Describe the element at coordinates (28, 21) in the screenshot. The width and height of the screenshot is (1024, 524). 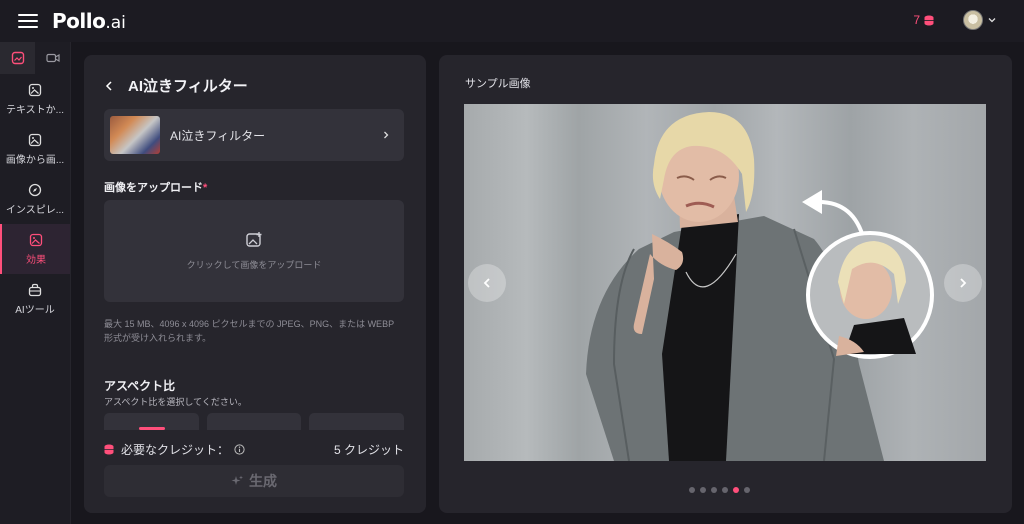
I see `hamburger-menu-icon` at that location.